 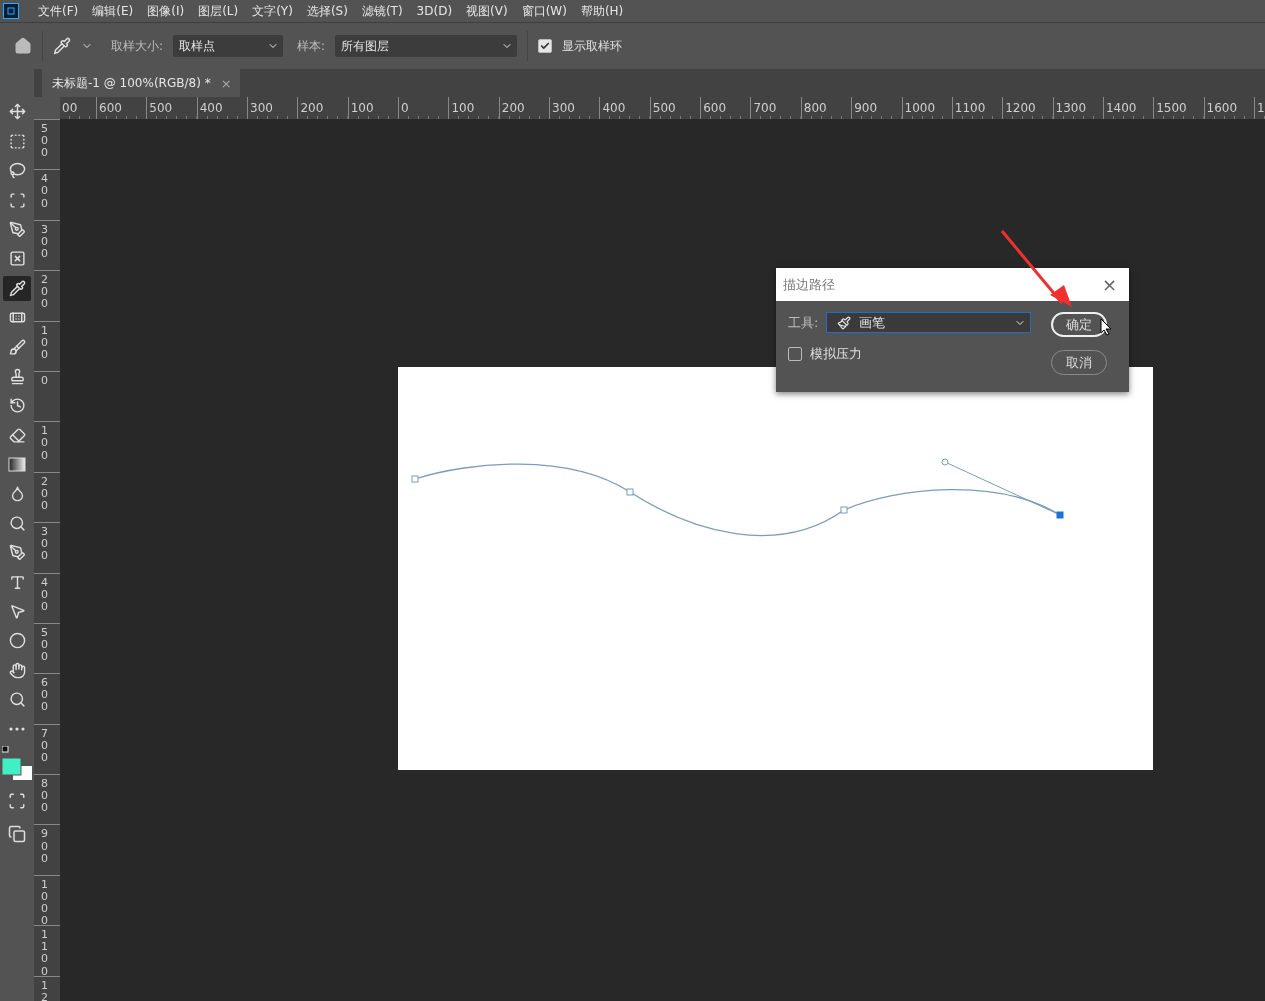 I want to click on history-brush-icon, so click(x=17, y=406).